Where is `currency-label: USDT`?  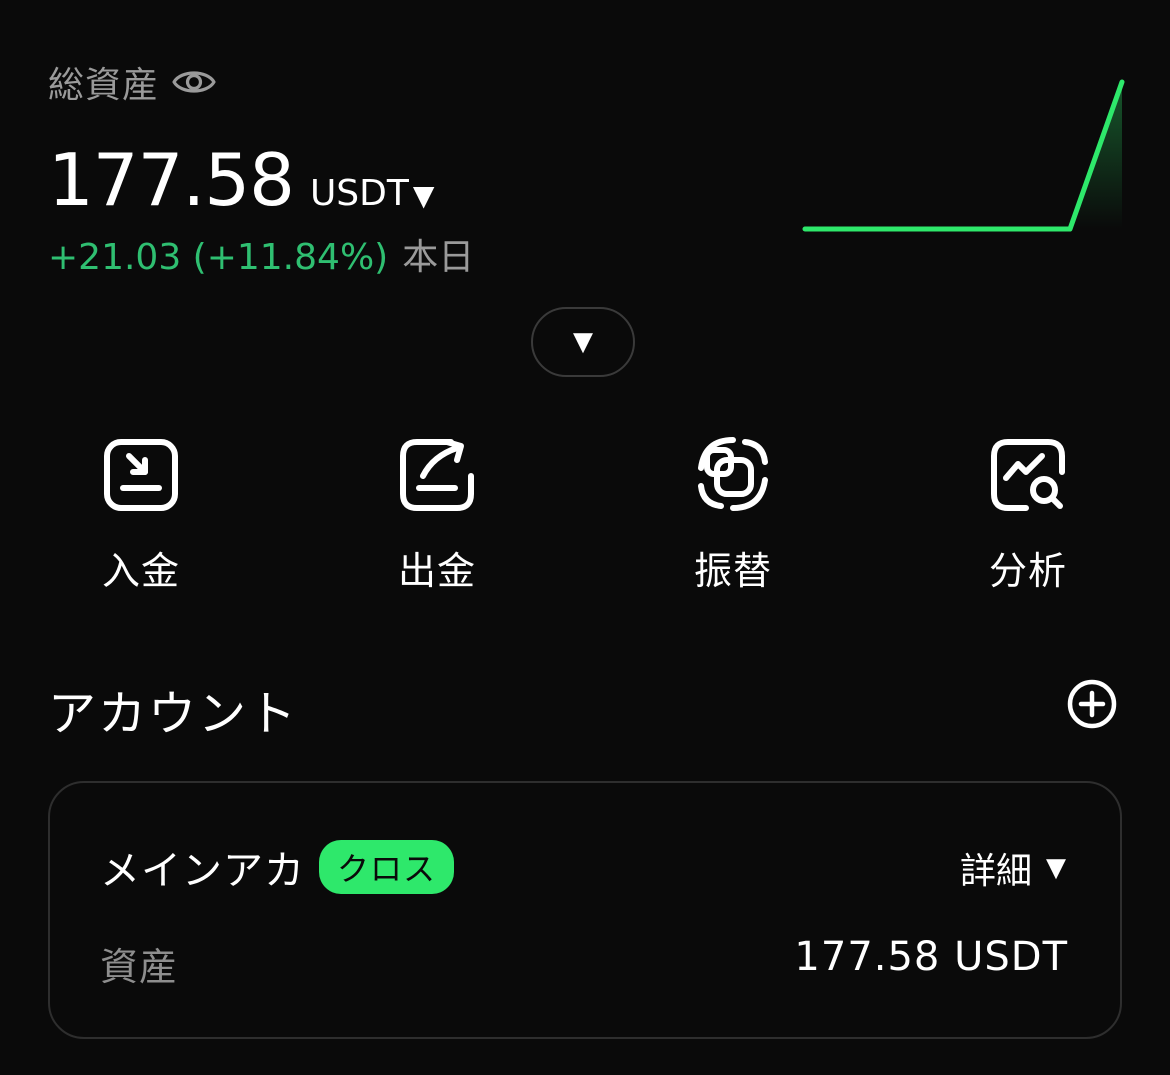
currency-label: USDT is located at coordinates (359, 193).